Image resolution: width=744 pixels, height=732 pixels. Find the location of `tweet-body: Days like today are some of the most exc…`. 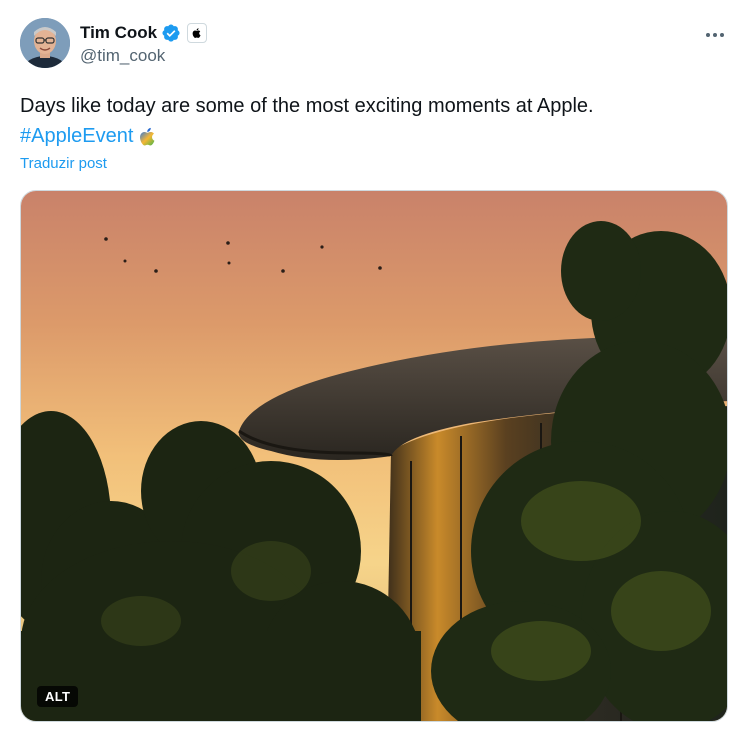

tweet-body: Days like today are some of the most exc… is located at coordinates (307, 106).